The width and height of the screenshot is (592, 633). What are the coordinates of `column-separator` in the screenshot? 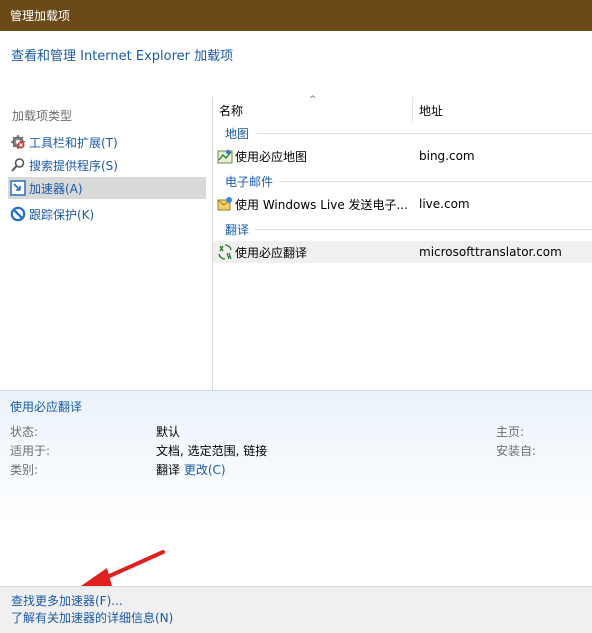 It's located at (412, 110).